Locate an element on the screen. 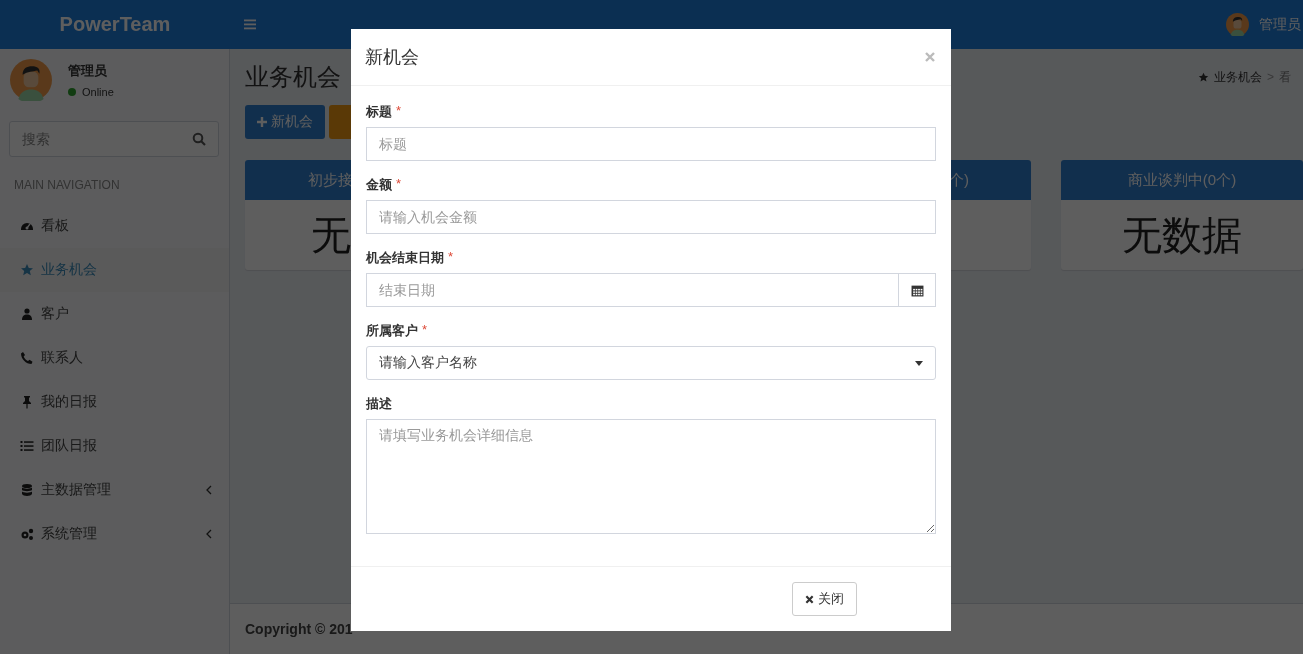 This screenshot has width=1303, height=654. close-button: 关闭 is located at coordinates (824, 599).